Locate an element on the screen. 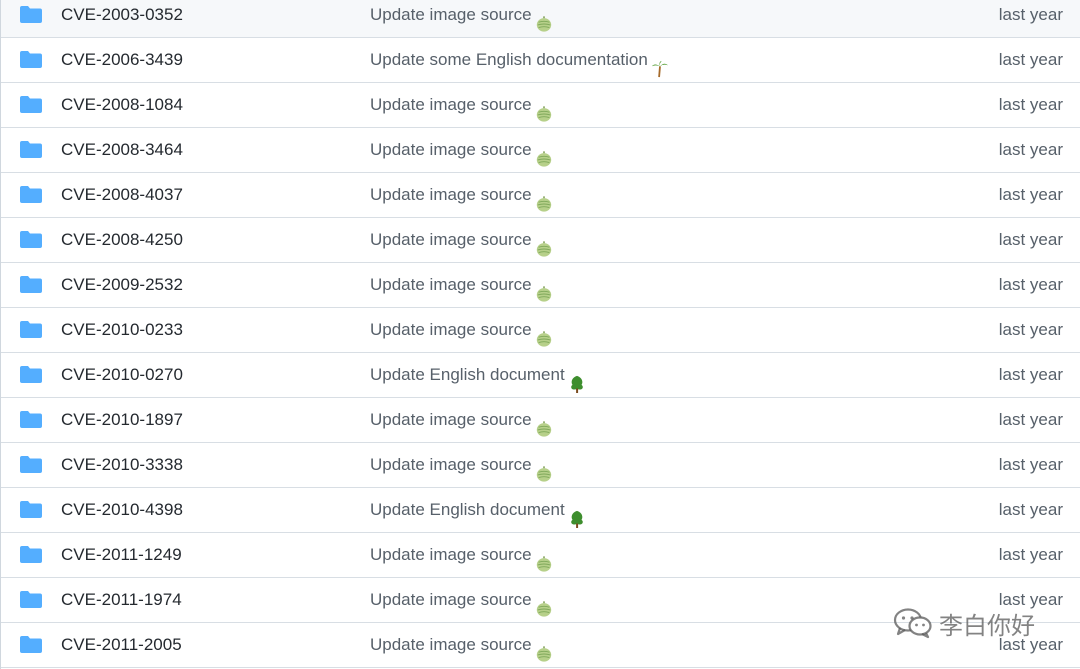 This screenshot has width=1080, height=669. directory-link: CVE-2010-0270 is located at coordinates (122, 375).